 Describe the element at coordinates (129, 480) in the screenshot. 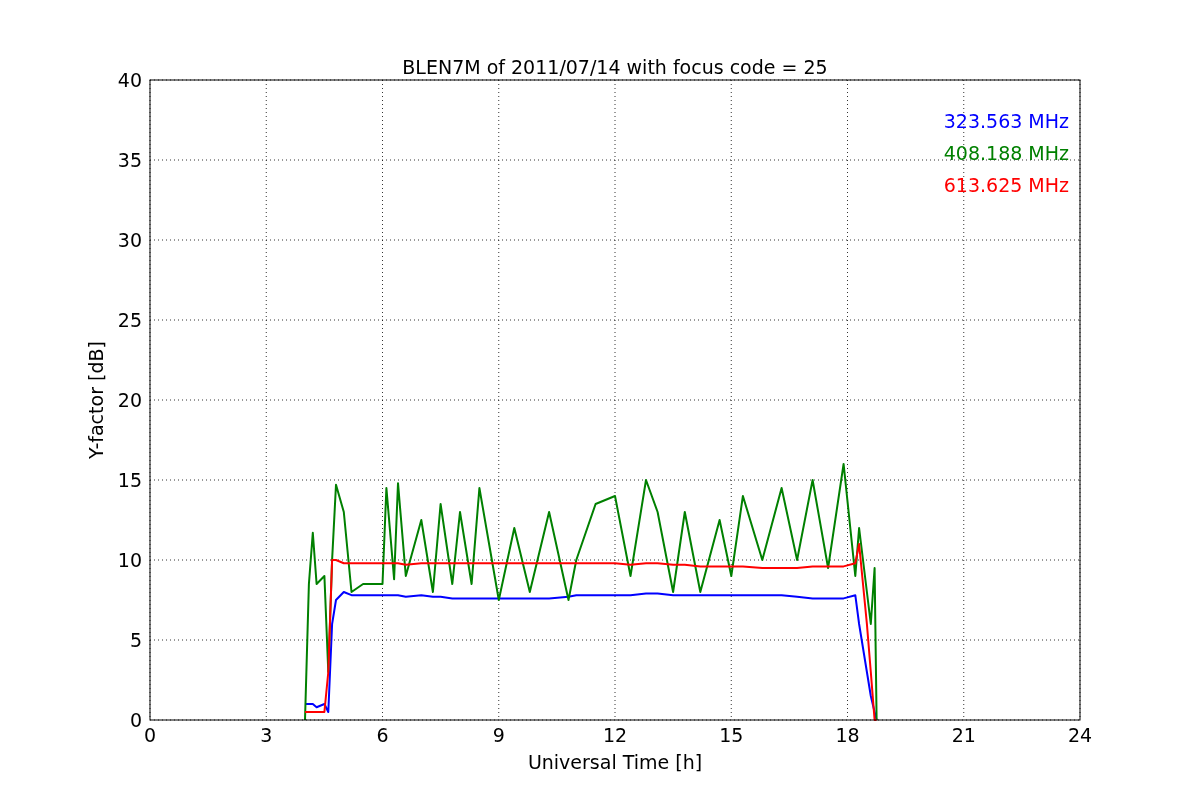

I see `y-tick-label: 15` at that location.